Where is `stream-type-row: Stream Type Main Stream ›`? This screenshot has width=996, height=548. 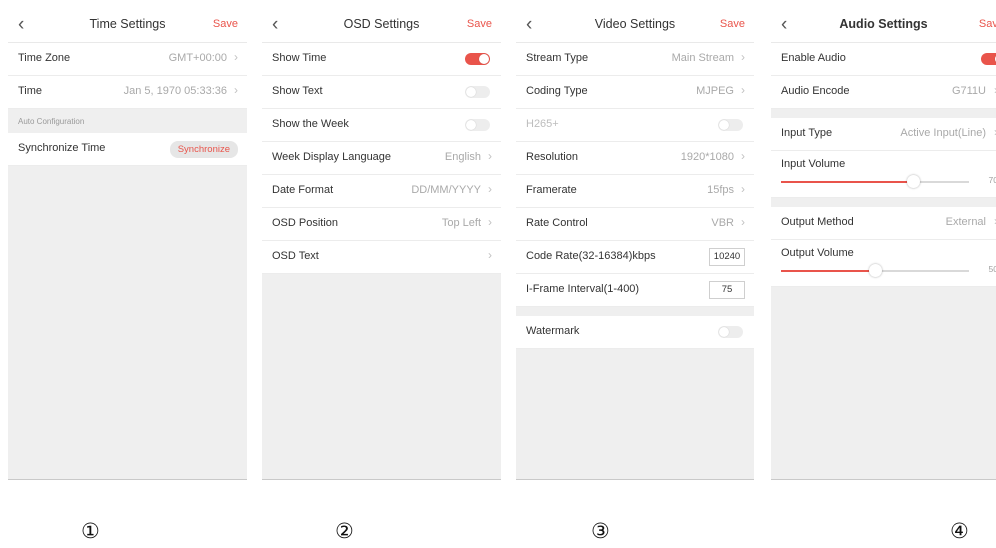 stream-type-row: Stream Type Main Stream › is located at coordinates (635, 59).